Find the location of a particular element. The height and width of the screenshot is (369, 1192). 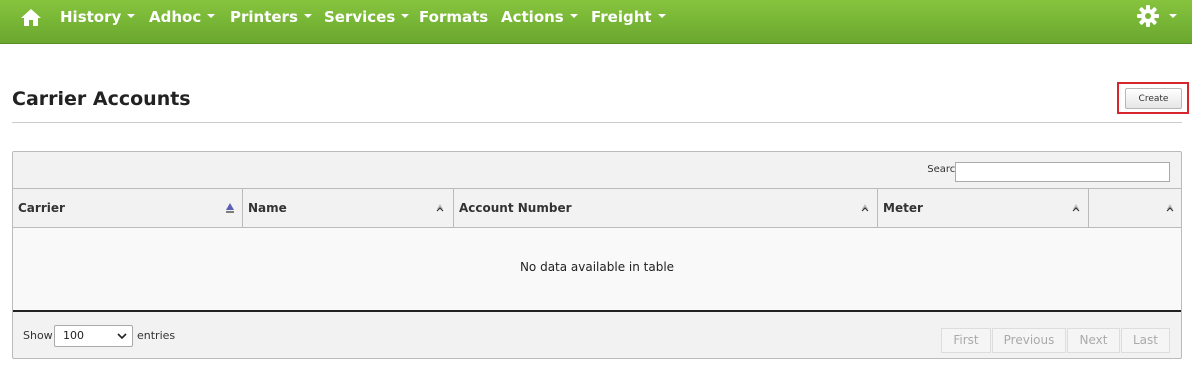

pagination-previous-button: Previous is located at coordinates (1029, 340).